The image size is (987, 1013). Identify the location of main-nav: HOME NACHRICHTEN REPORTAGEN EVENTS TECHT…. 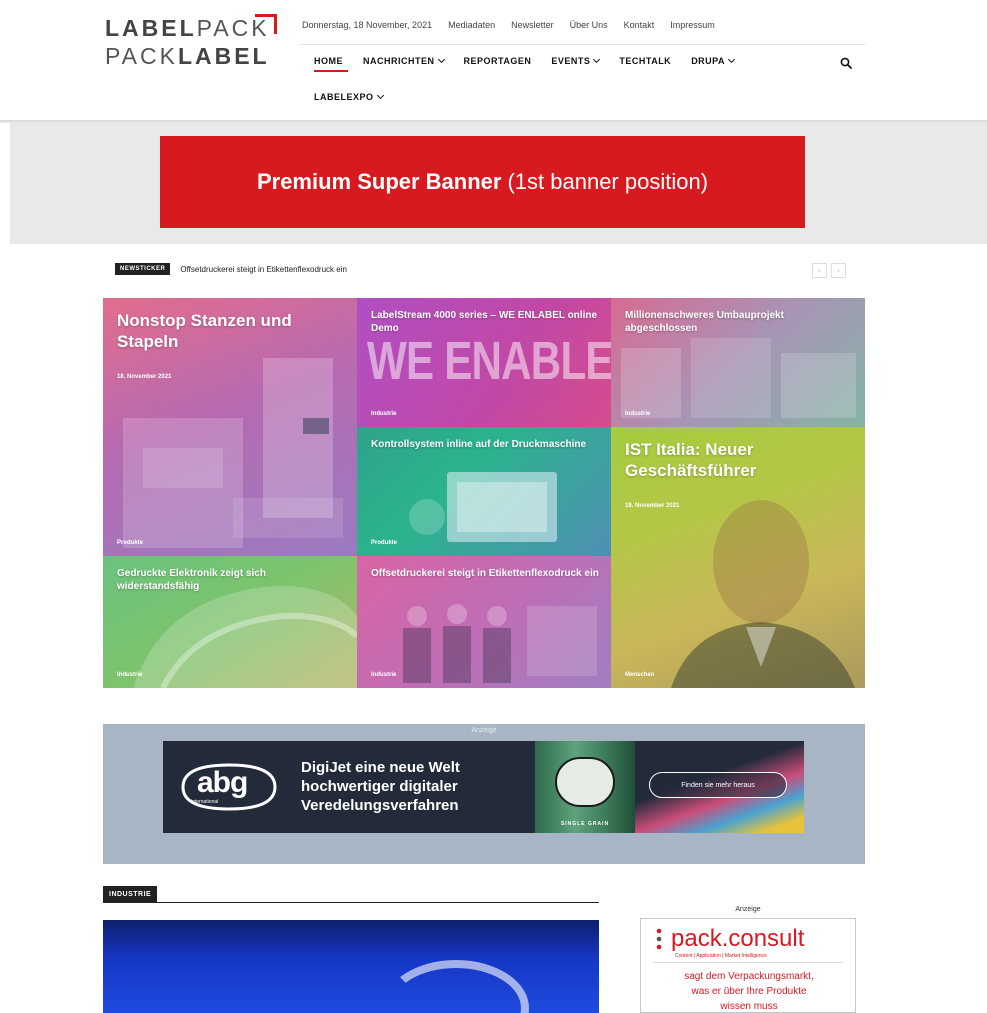
(594, 81).